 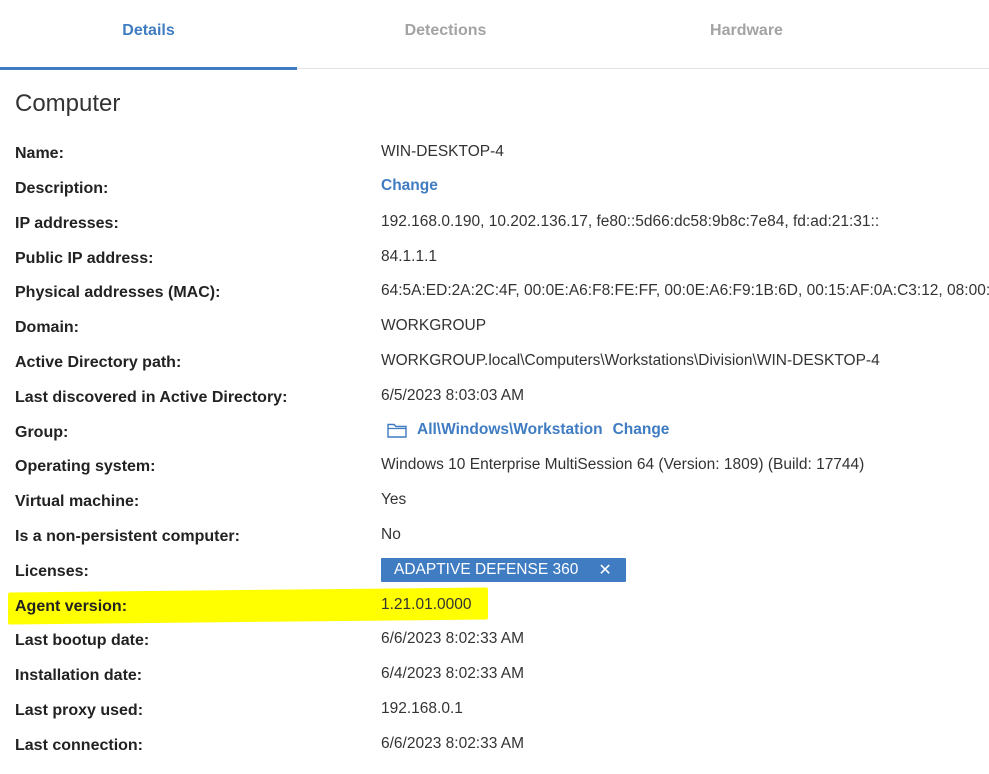 What do you see at coordinates (84, 258) in the screenshot?
I see `public-ip-label: Public IP address:` at bounding box center [84, 258].